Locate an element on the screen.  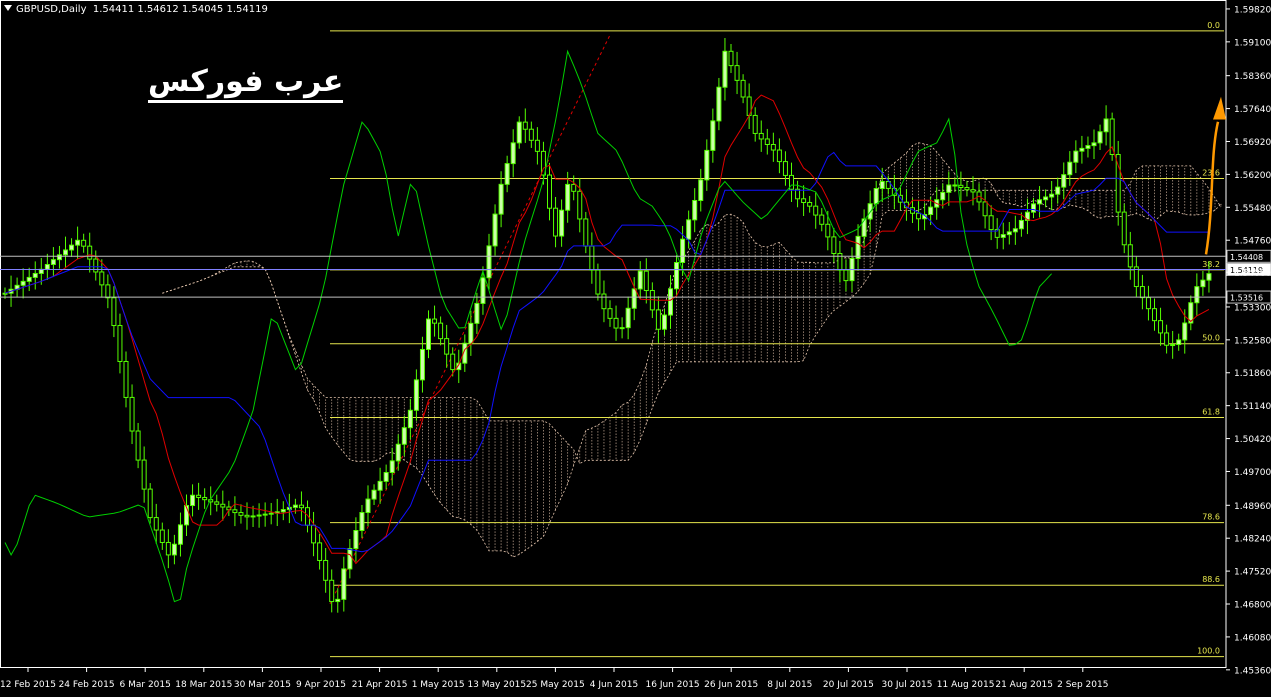
y-tick-label: 1.46080 is located at coordinates (1252, 638).